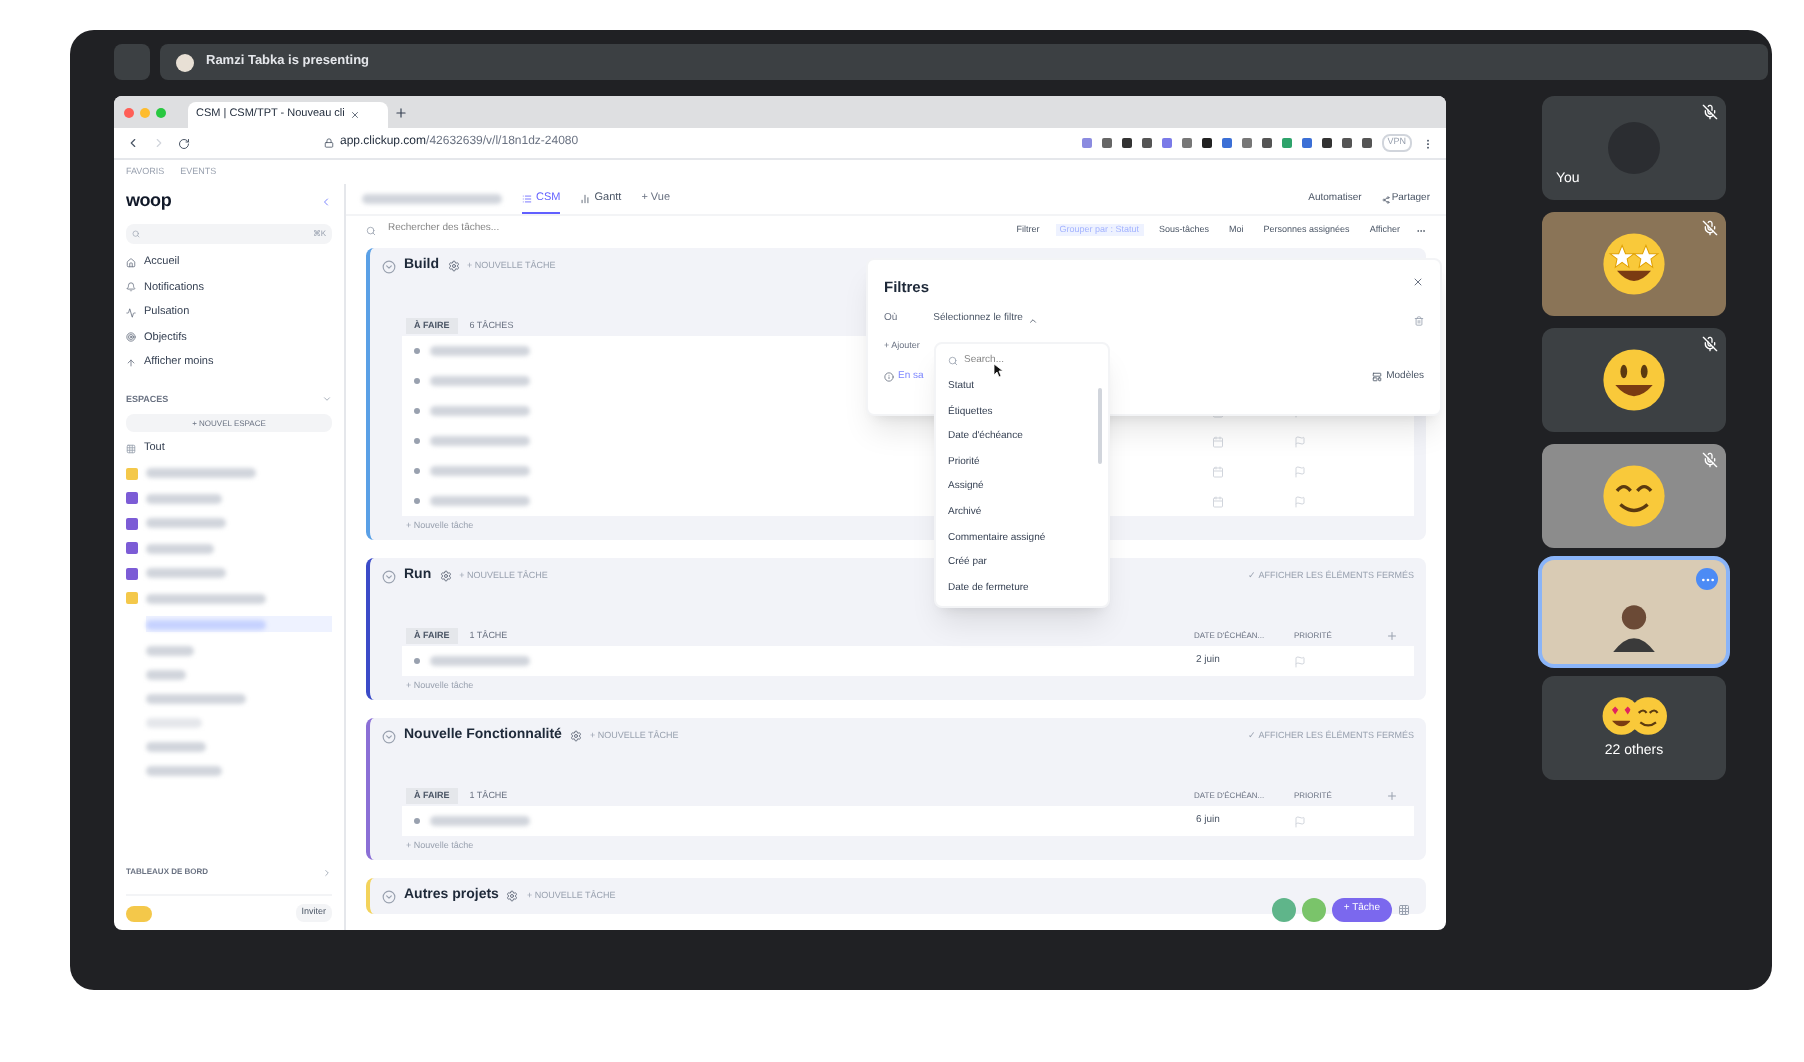 The height and width of the screenshot is (1062, 1804). Describe the element at coordinates (1418, 282) in the screenshot. I see `close-icon` at that location.